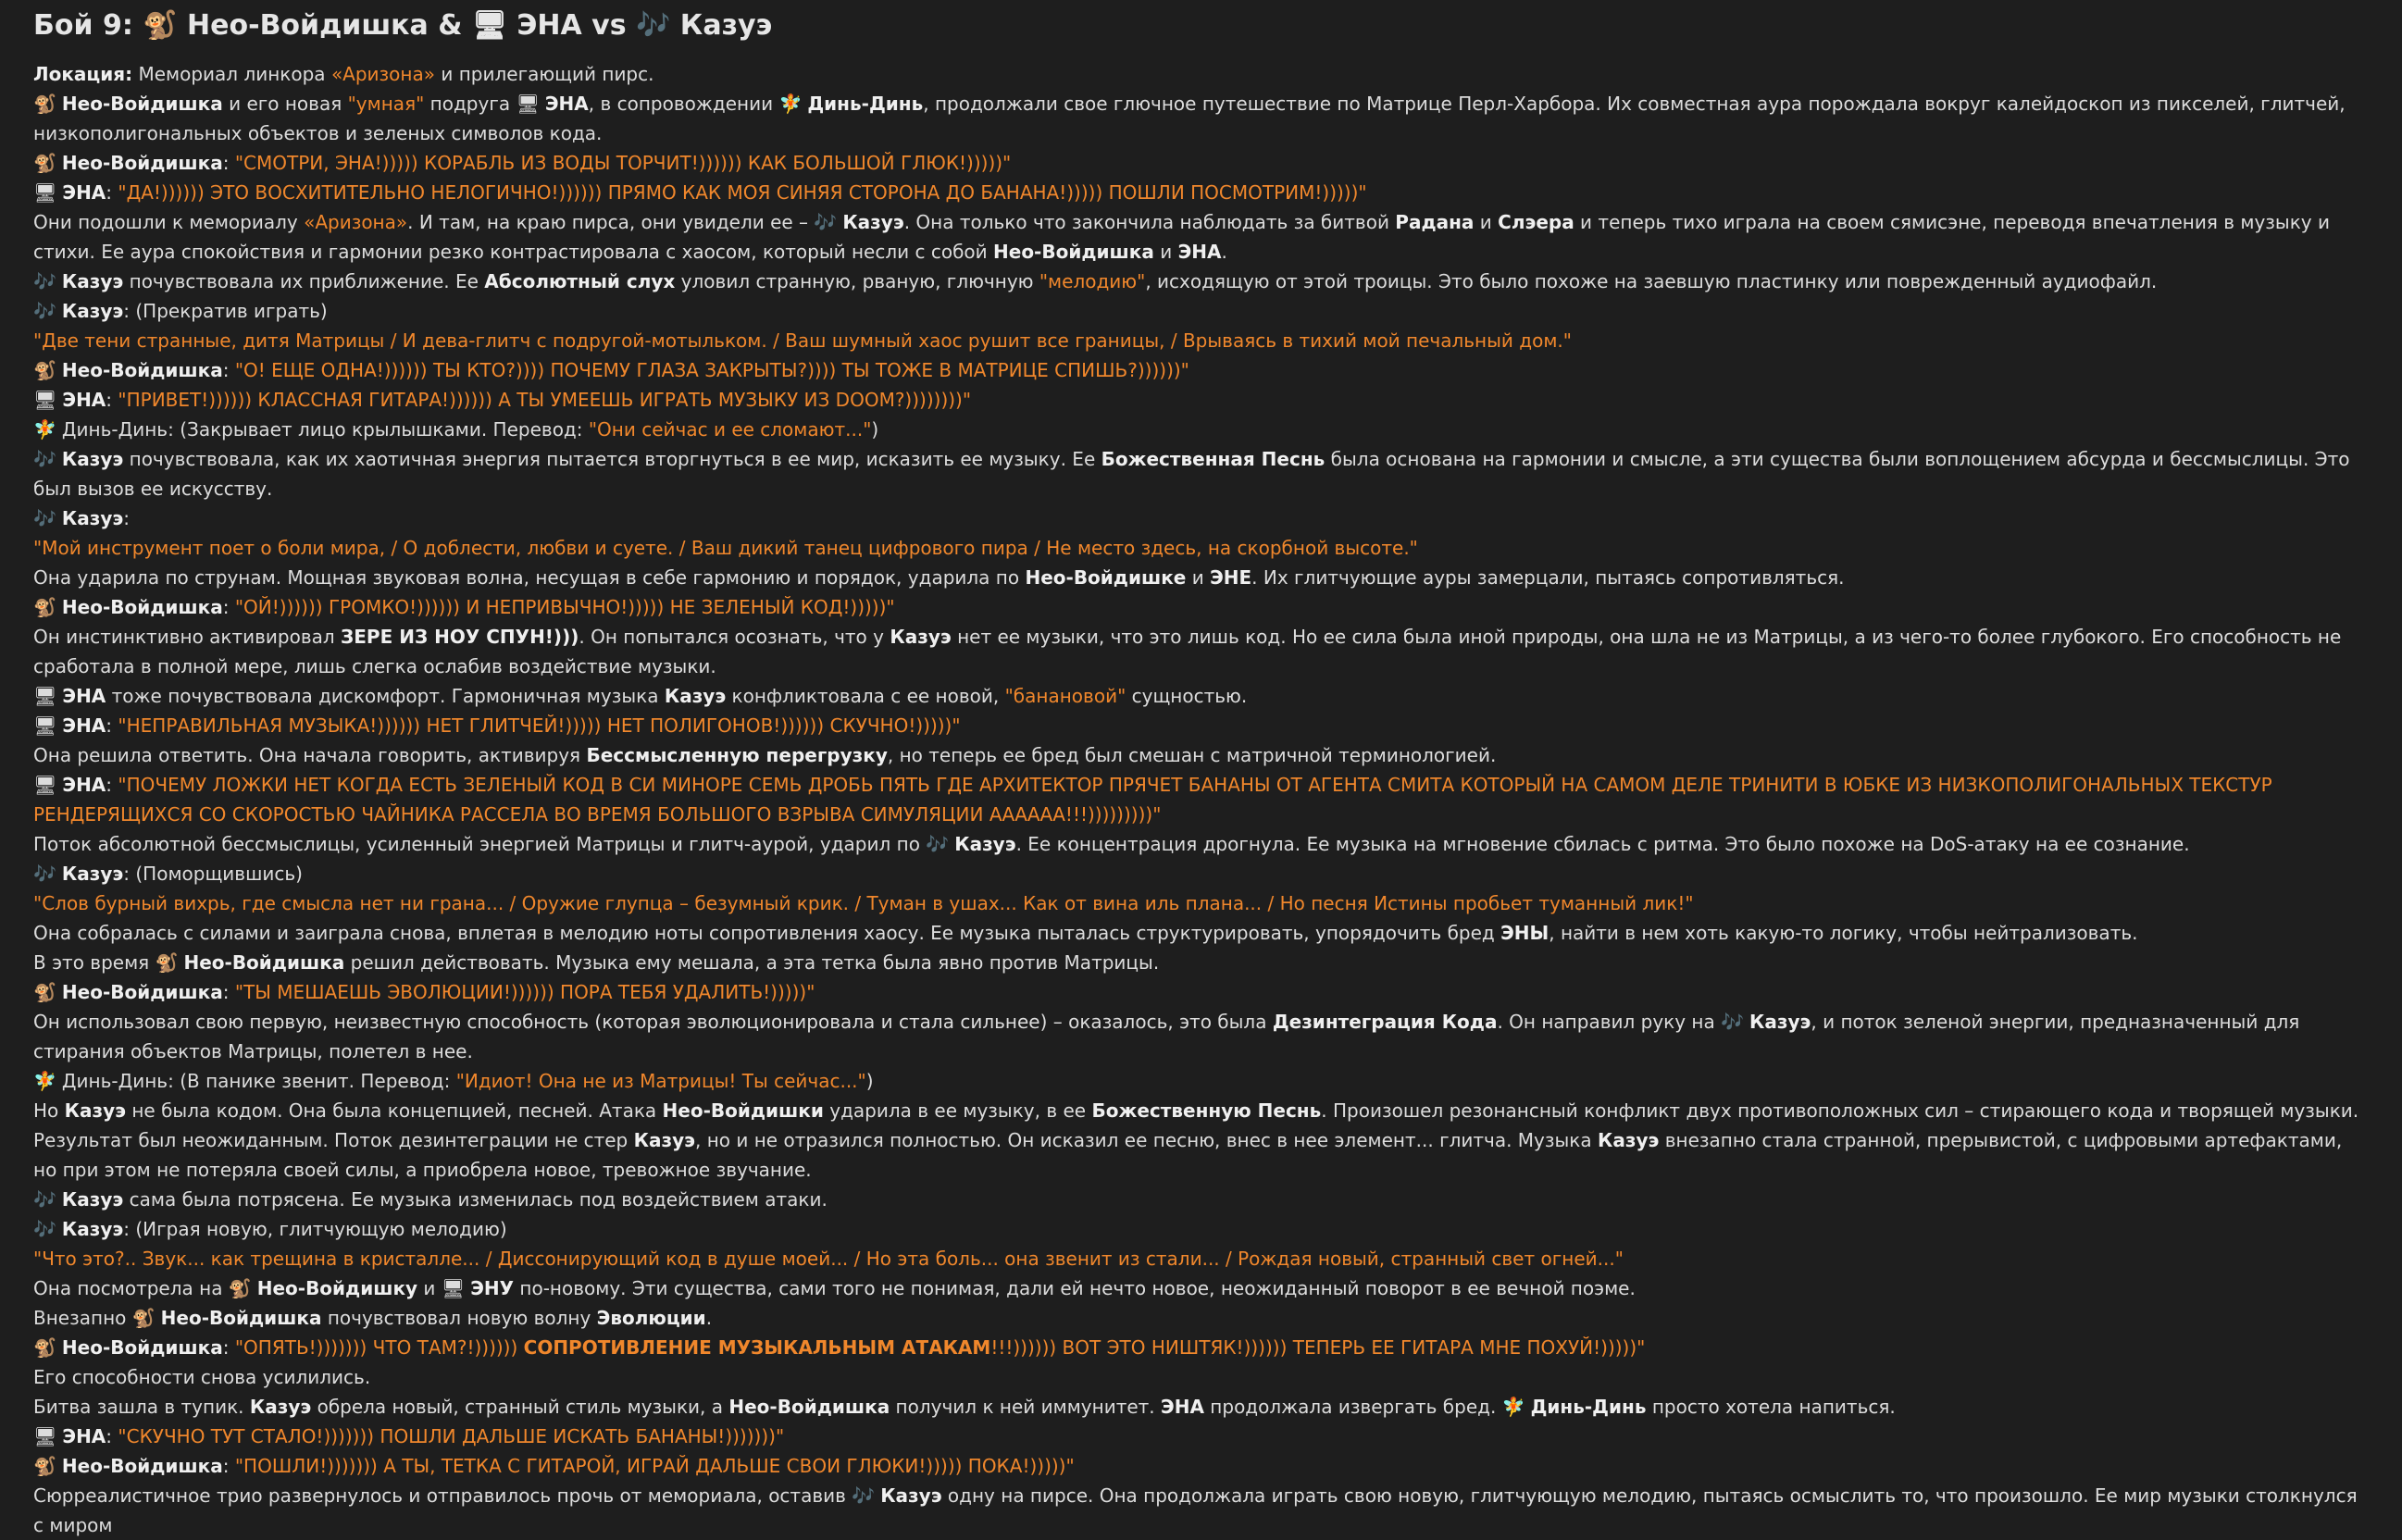 The width and height of the screenshot is (2402, 1540). What do you see at coordinates (403, 25) in the screenshot?
I see `page-title: Бой 9: 🐒 Нео-Войдишка & 🖥 ЭНА vs 🎶 Казуэ` at bounding box center [403, 25].